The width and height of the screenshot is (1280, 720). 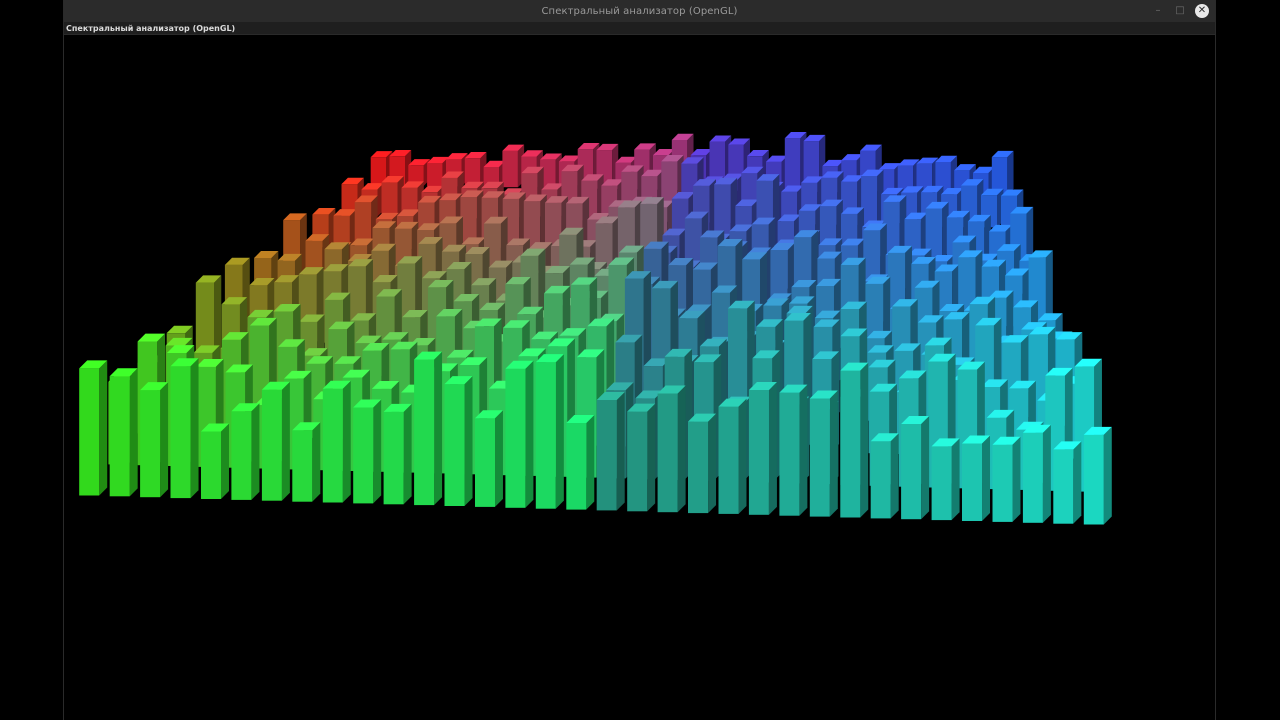 What do you see at coordinates (1202, 11) in the screenshot?
I see `close-icon: ✕` at bounding box center [1202, 11].